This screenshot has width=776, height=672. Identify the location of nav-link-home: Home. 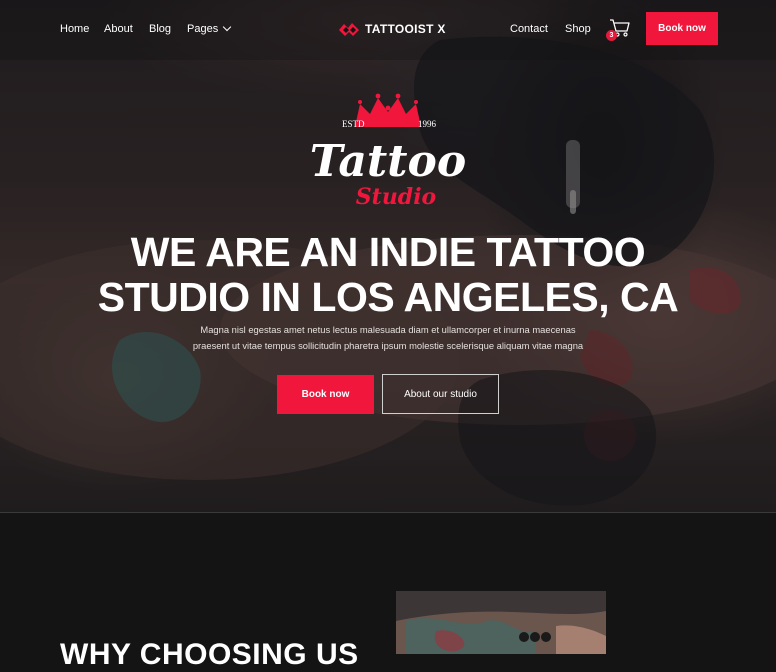
(74, 29).